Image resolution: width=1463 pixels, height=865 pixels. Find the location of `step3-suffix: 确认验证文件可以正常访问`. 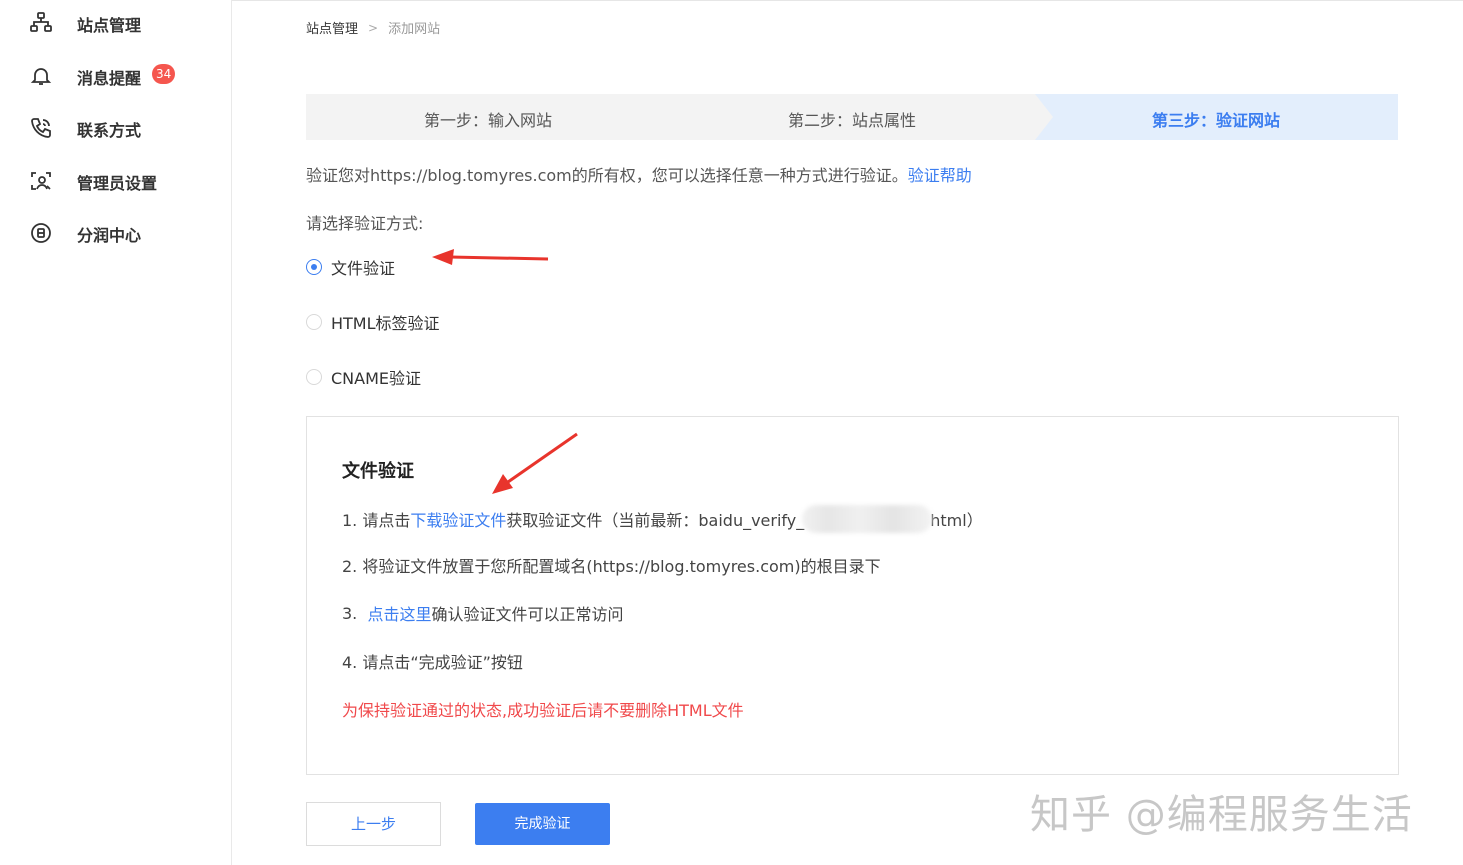

step3-suffix: 确认验证文件可以正常访问 is located at coordinates (527, 614).